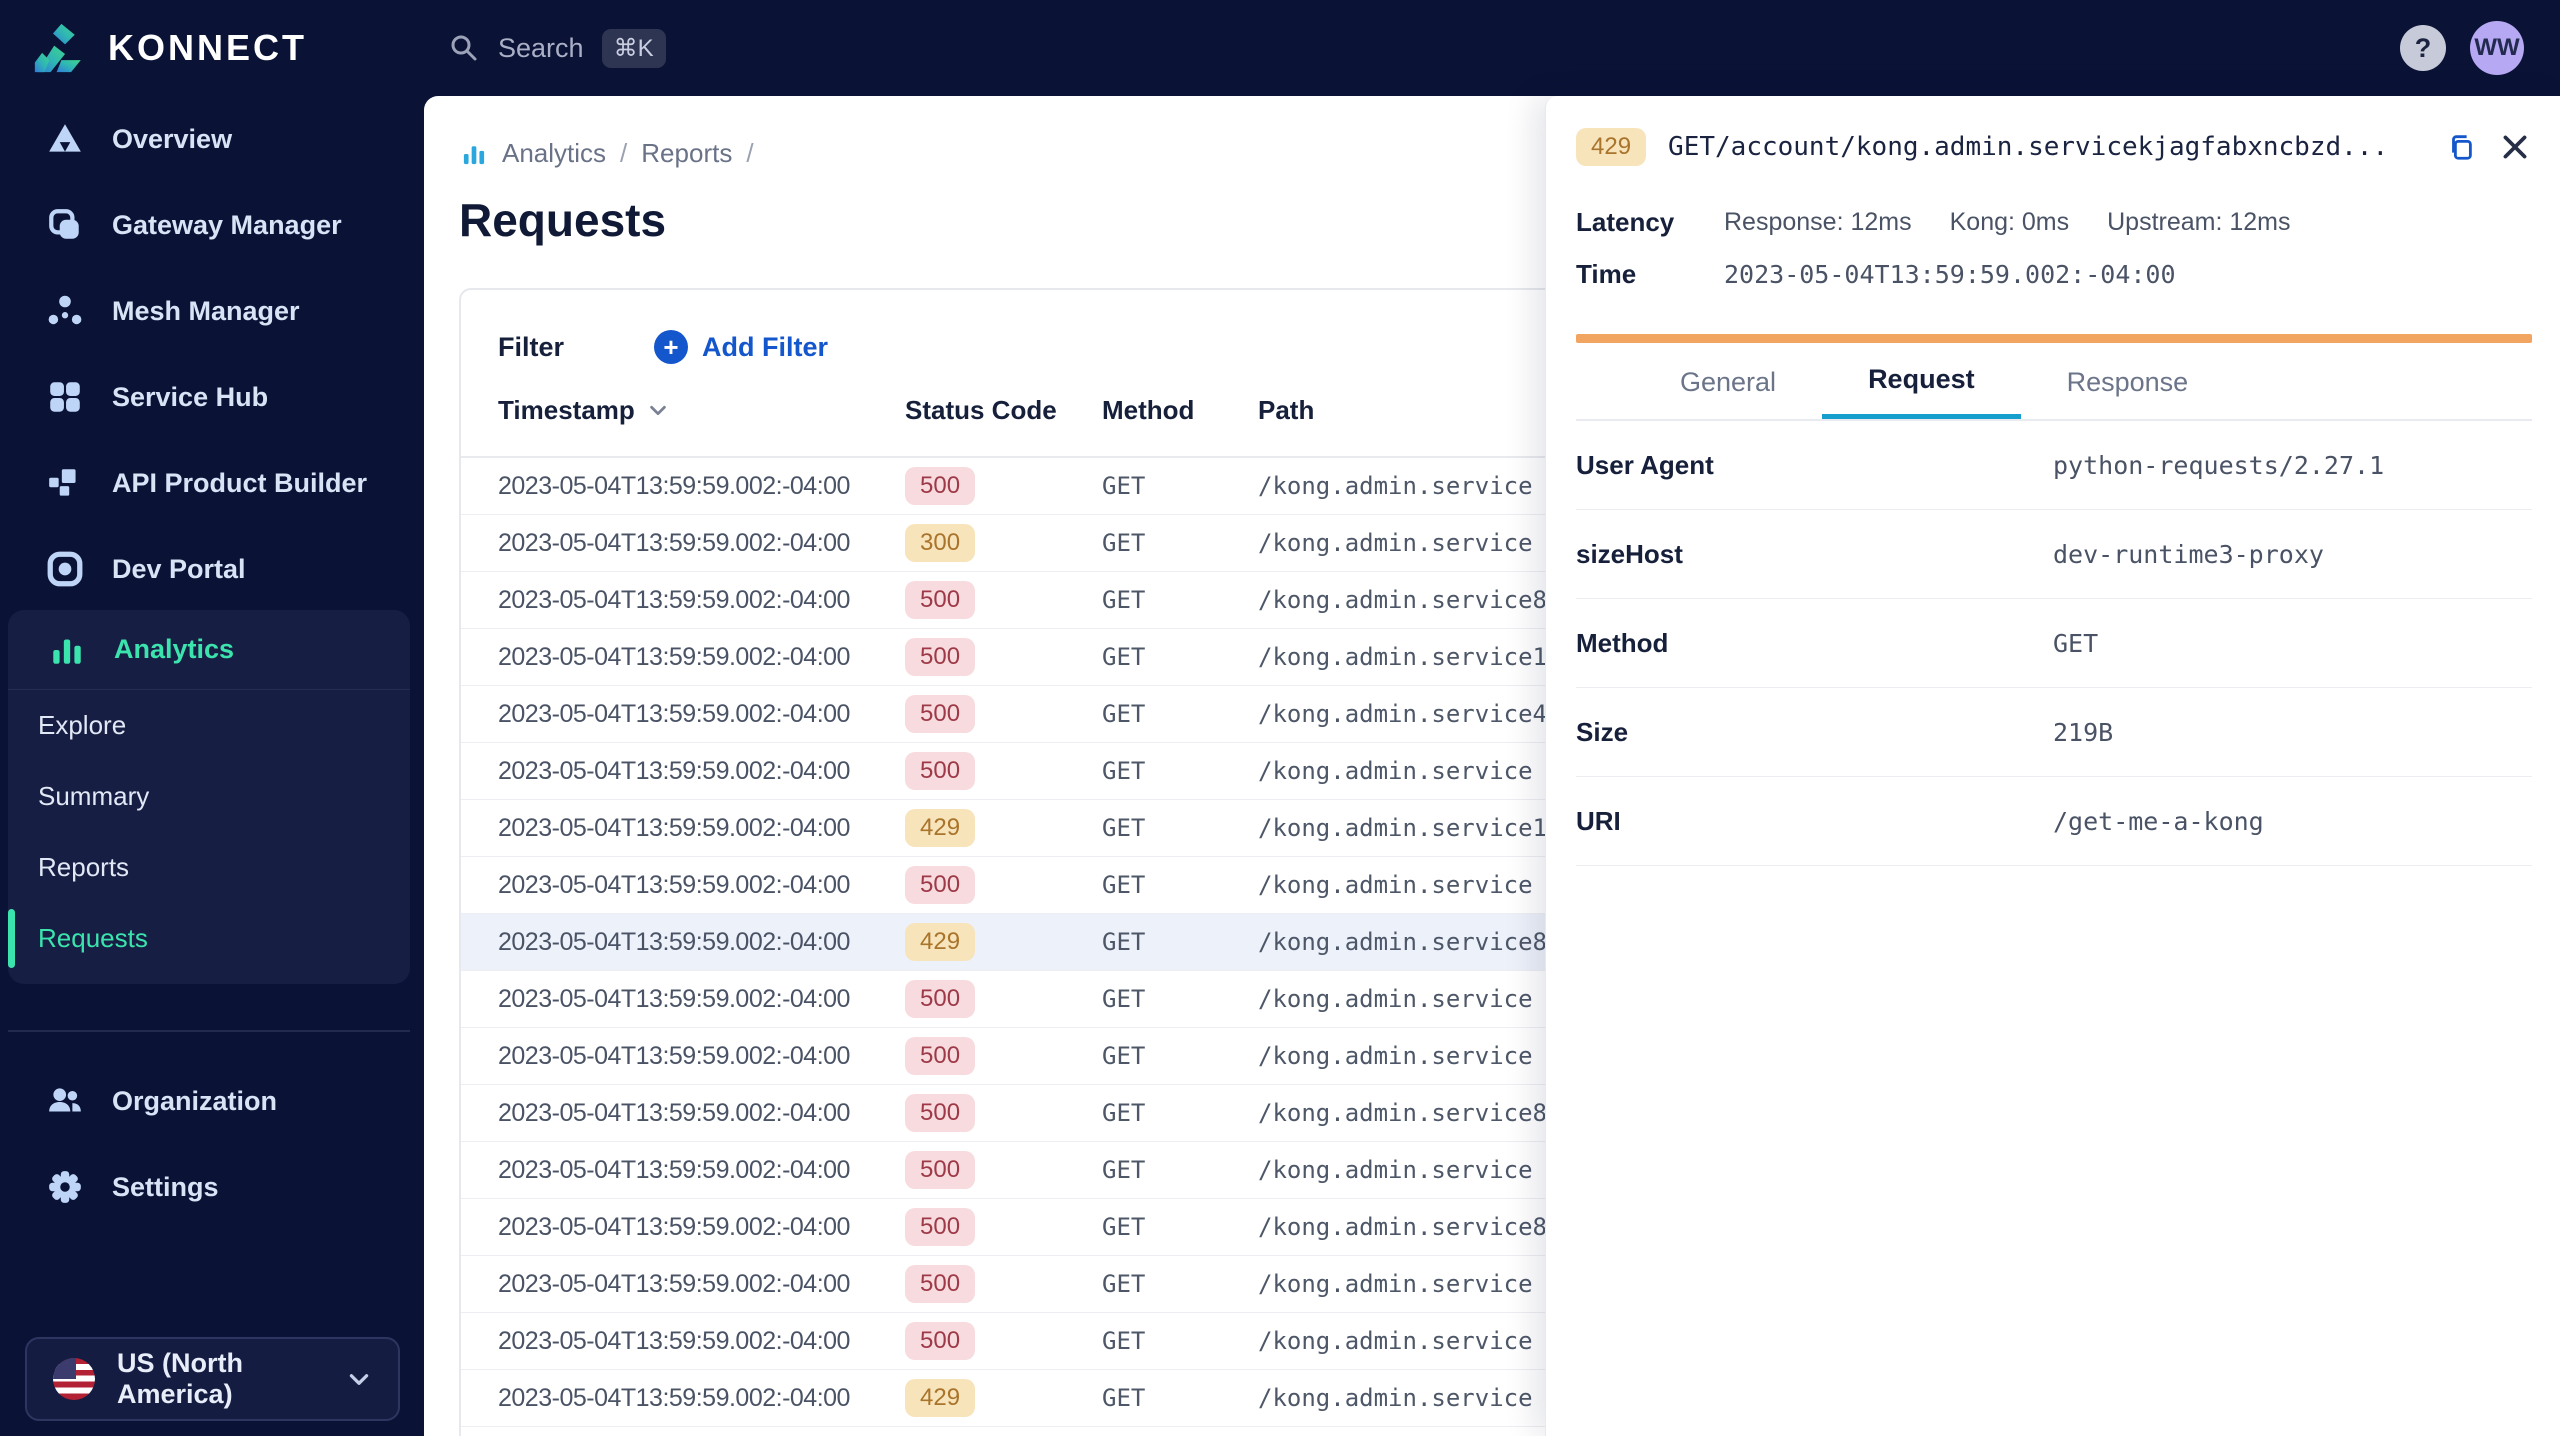 The width and height of the screenshot is (2560, 1436). What do you see at coordinates (209, 867) in the screenshot?
I see `analytics-subitem: Reports` at bounding box center [209, 867].